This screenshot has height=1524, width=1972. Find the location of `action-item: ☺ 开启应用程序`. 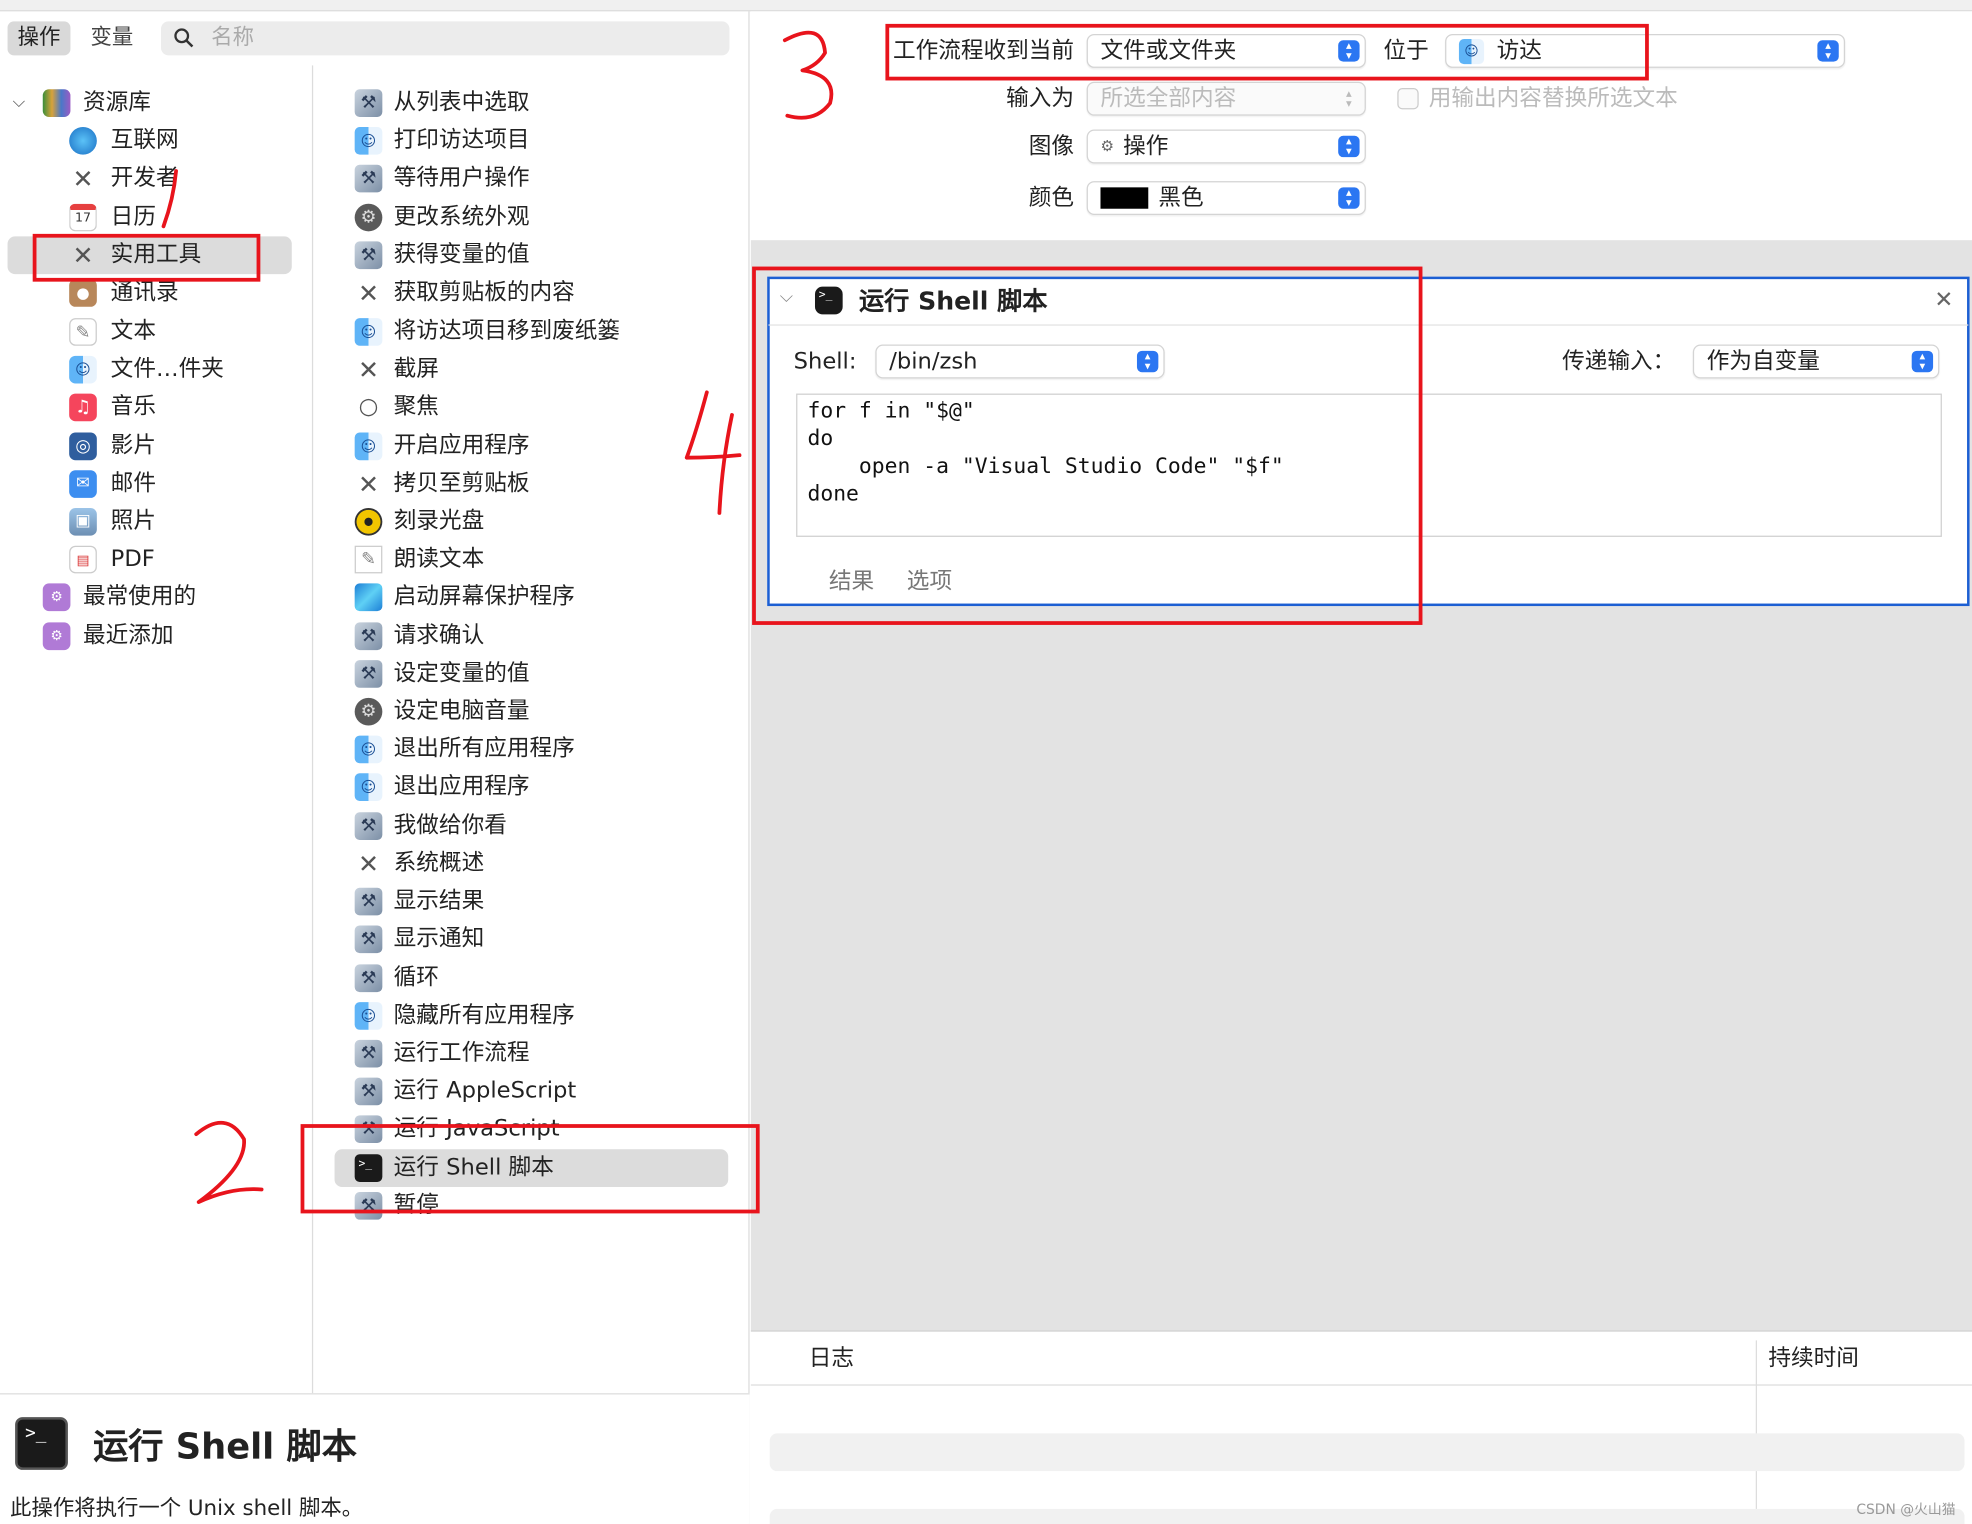

action-item: ☺ 开启应用程序 is located at coordinates (534, 447).